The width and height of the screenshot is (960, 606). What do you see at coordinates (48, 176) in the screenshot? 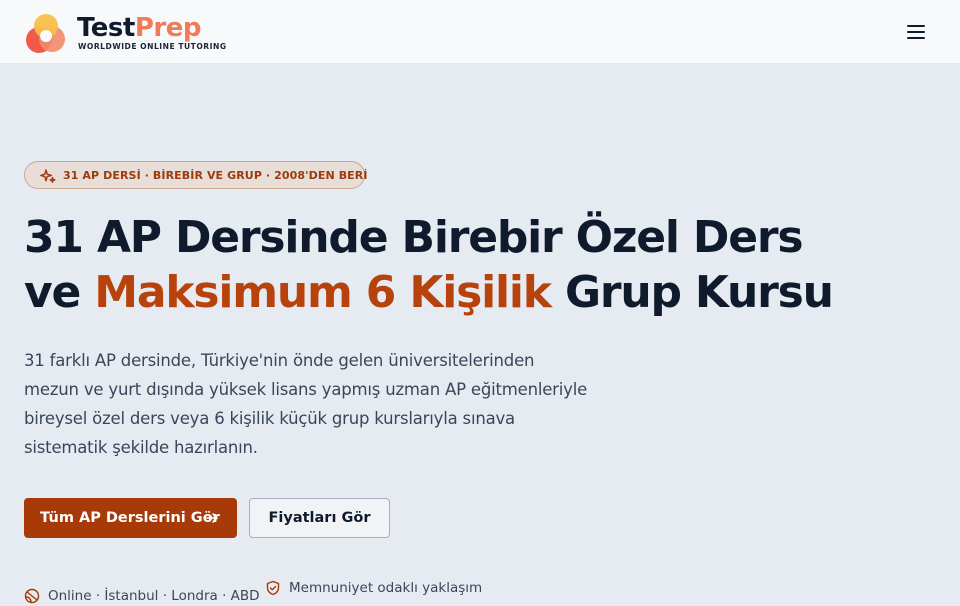
I see `sparkle-icon` at bounding box center [48, 176].